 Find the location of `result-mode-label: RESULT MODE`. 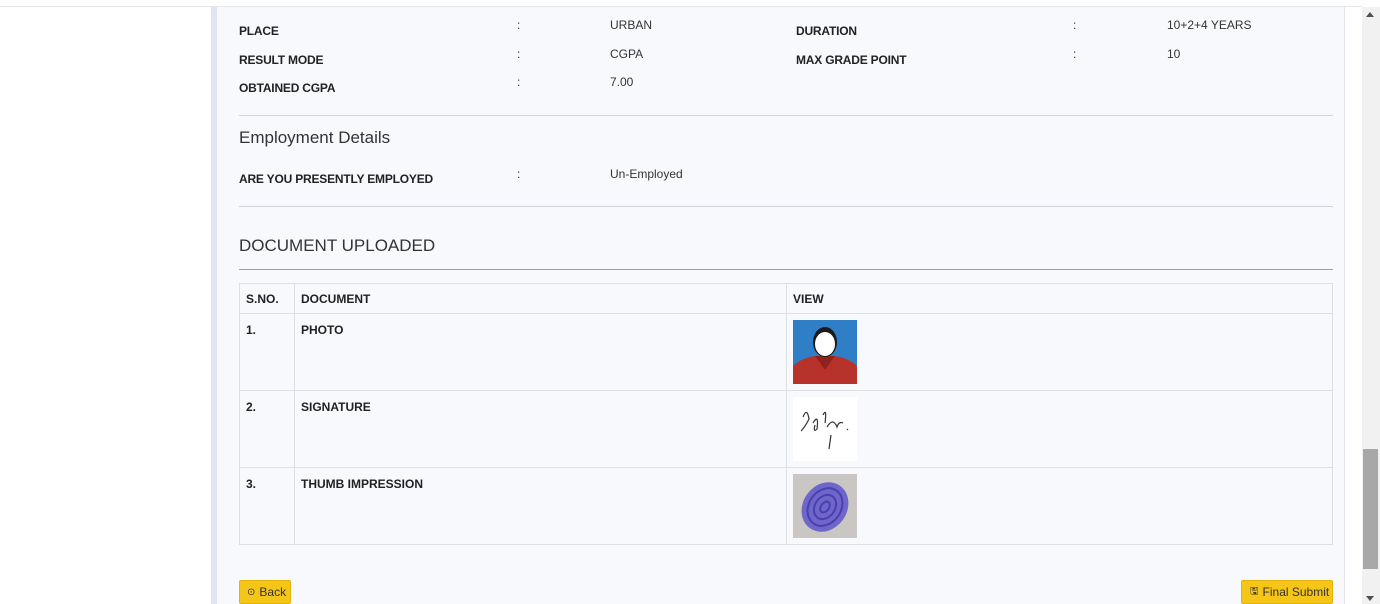

result-mode-label: RESULT MODE is located at coordinates (281, 60).